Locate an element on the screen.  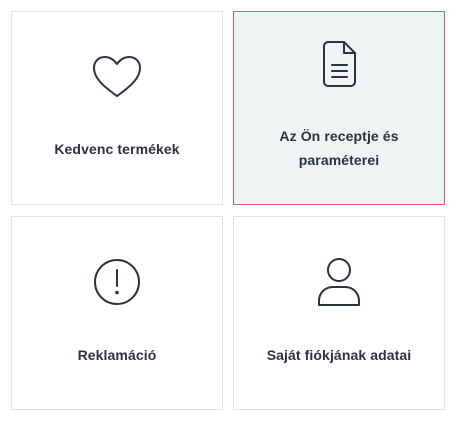
tile-label: Az Ön receptje és paraméterei is located at coordinates (339, 148).